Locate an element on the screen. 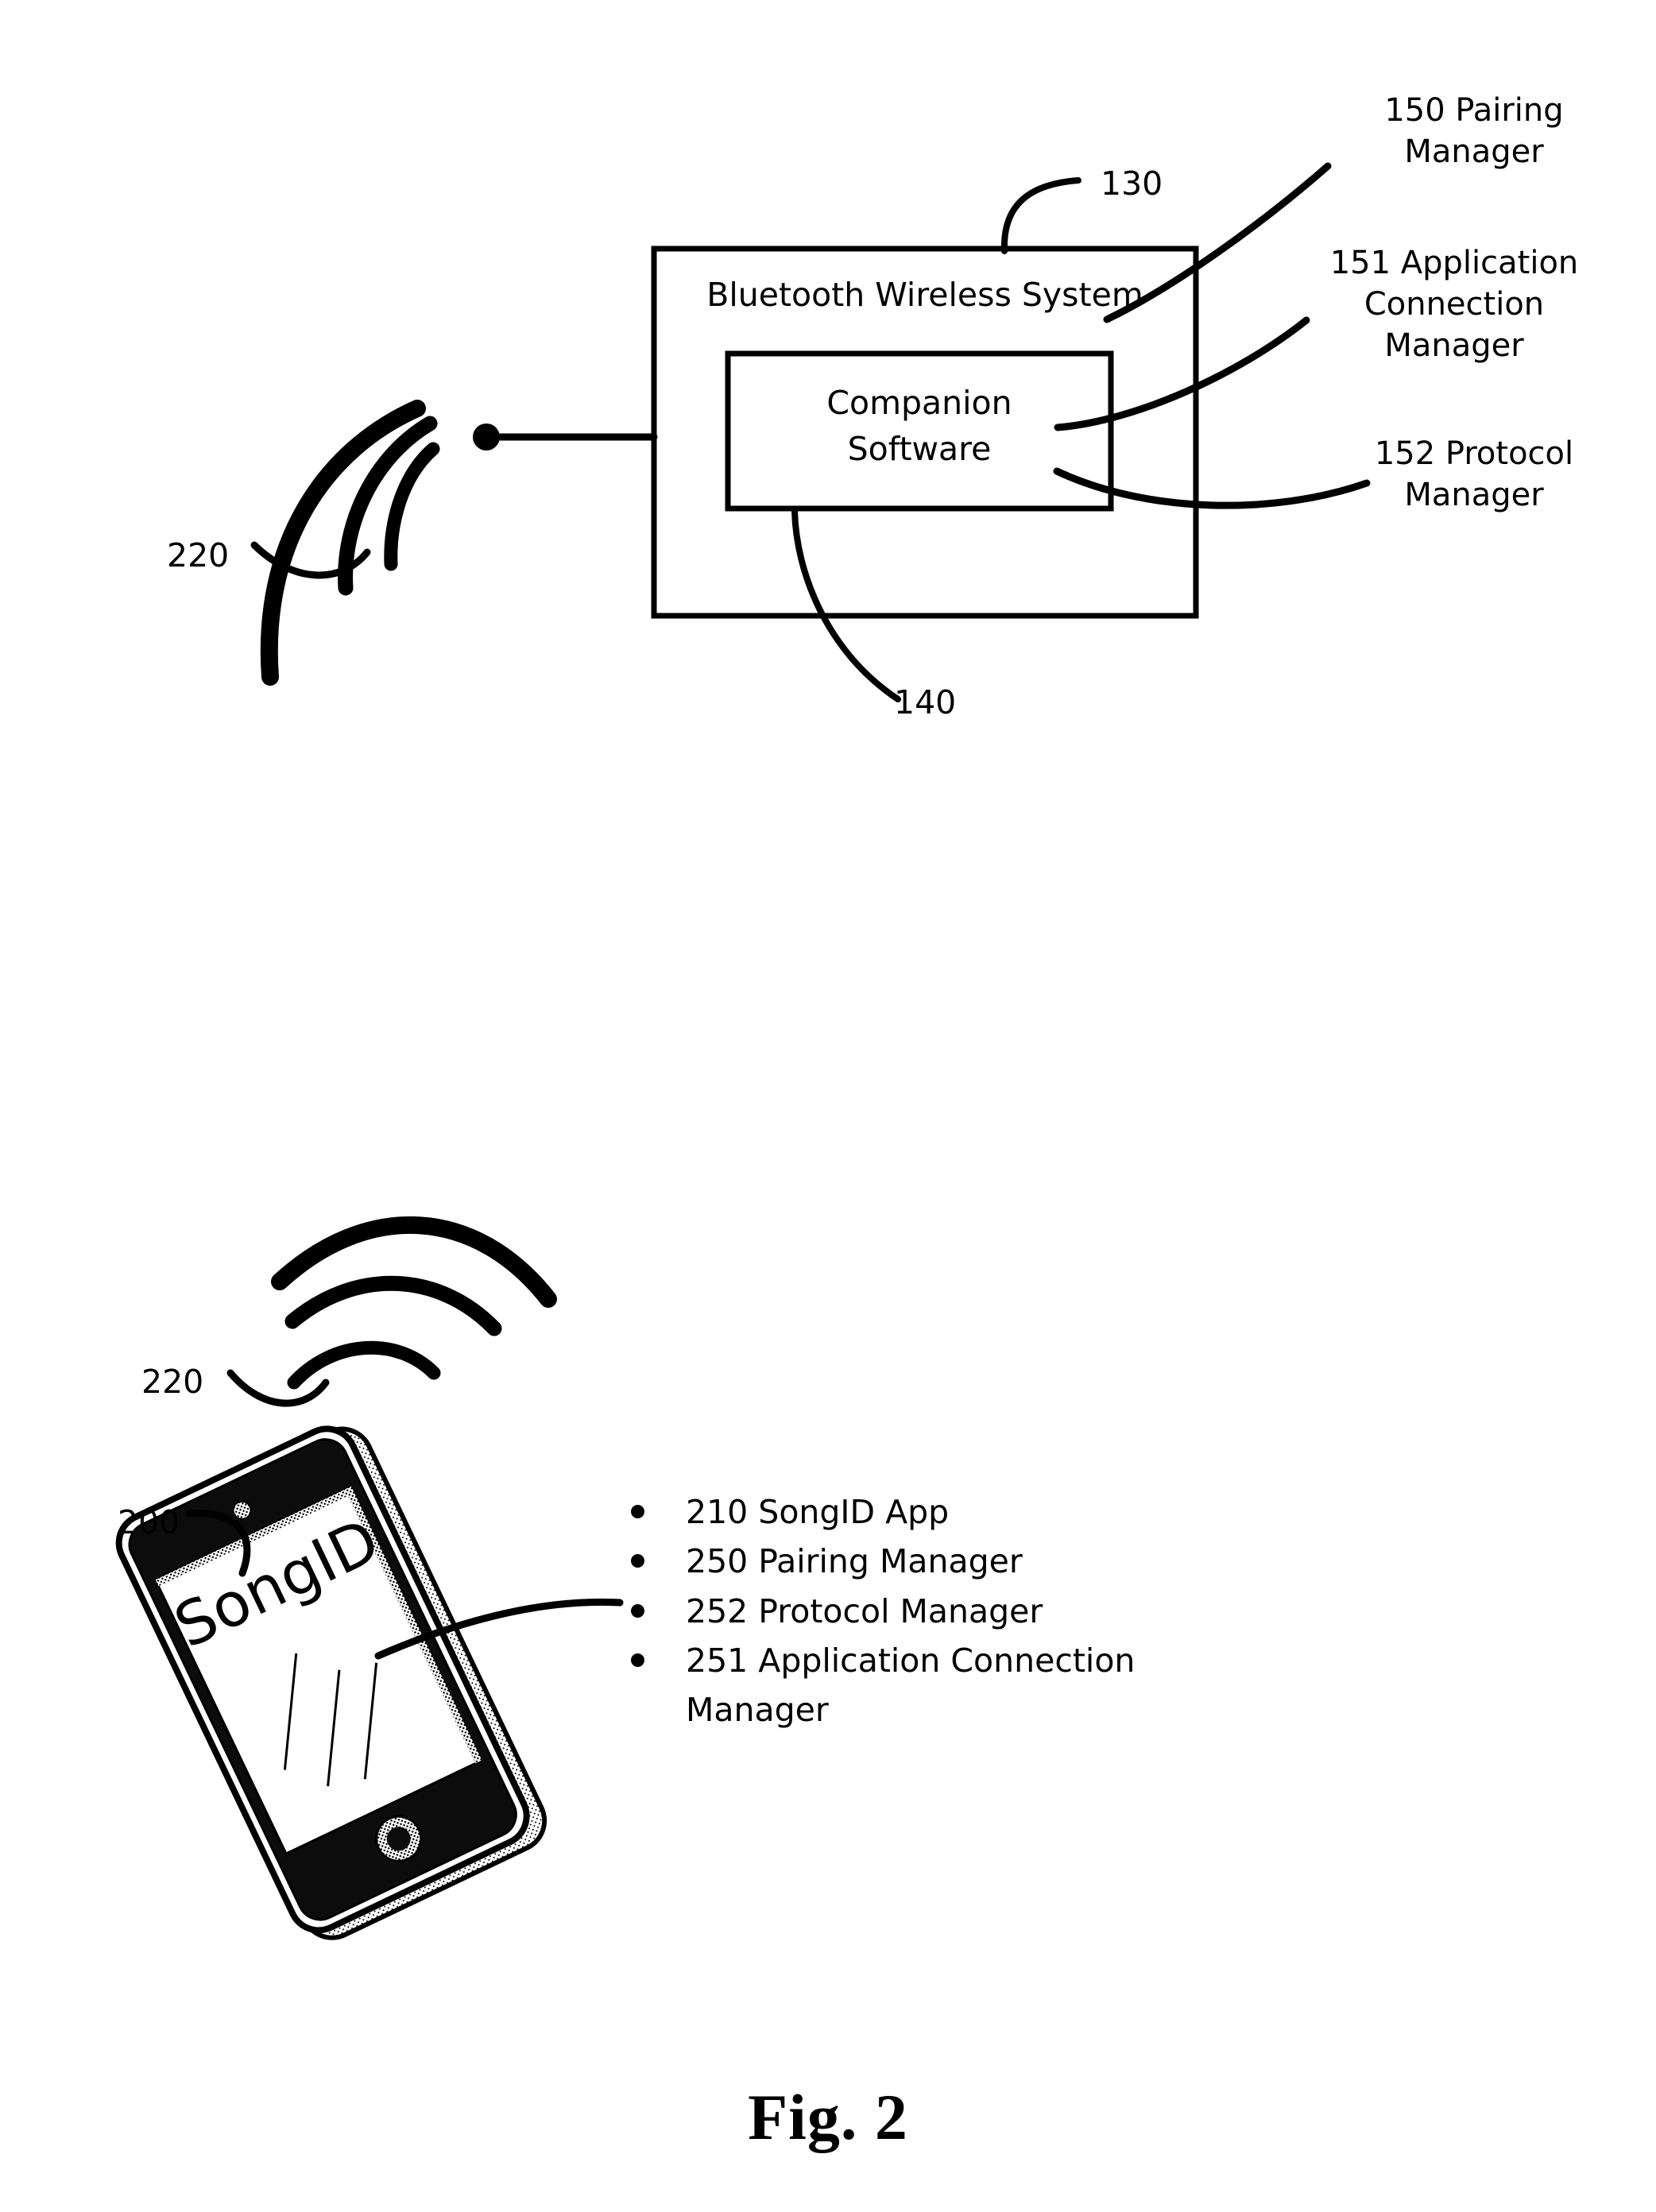 Image resolution: width=1656 pixels, height=2212 pixels. reference-numeral-220-top: 220 is located at coordinates (198, 555).